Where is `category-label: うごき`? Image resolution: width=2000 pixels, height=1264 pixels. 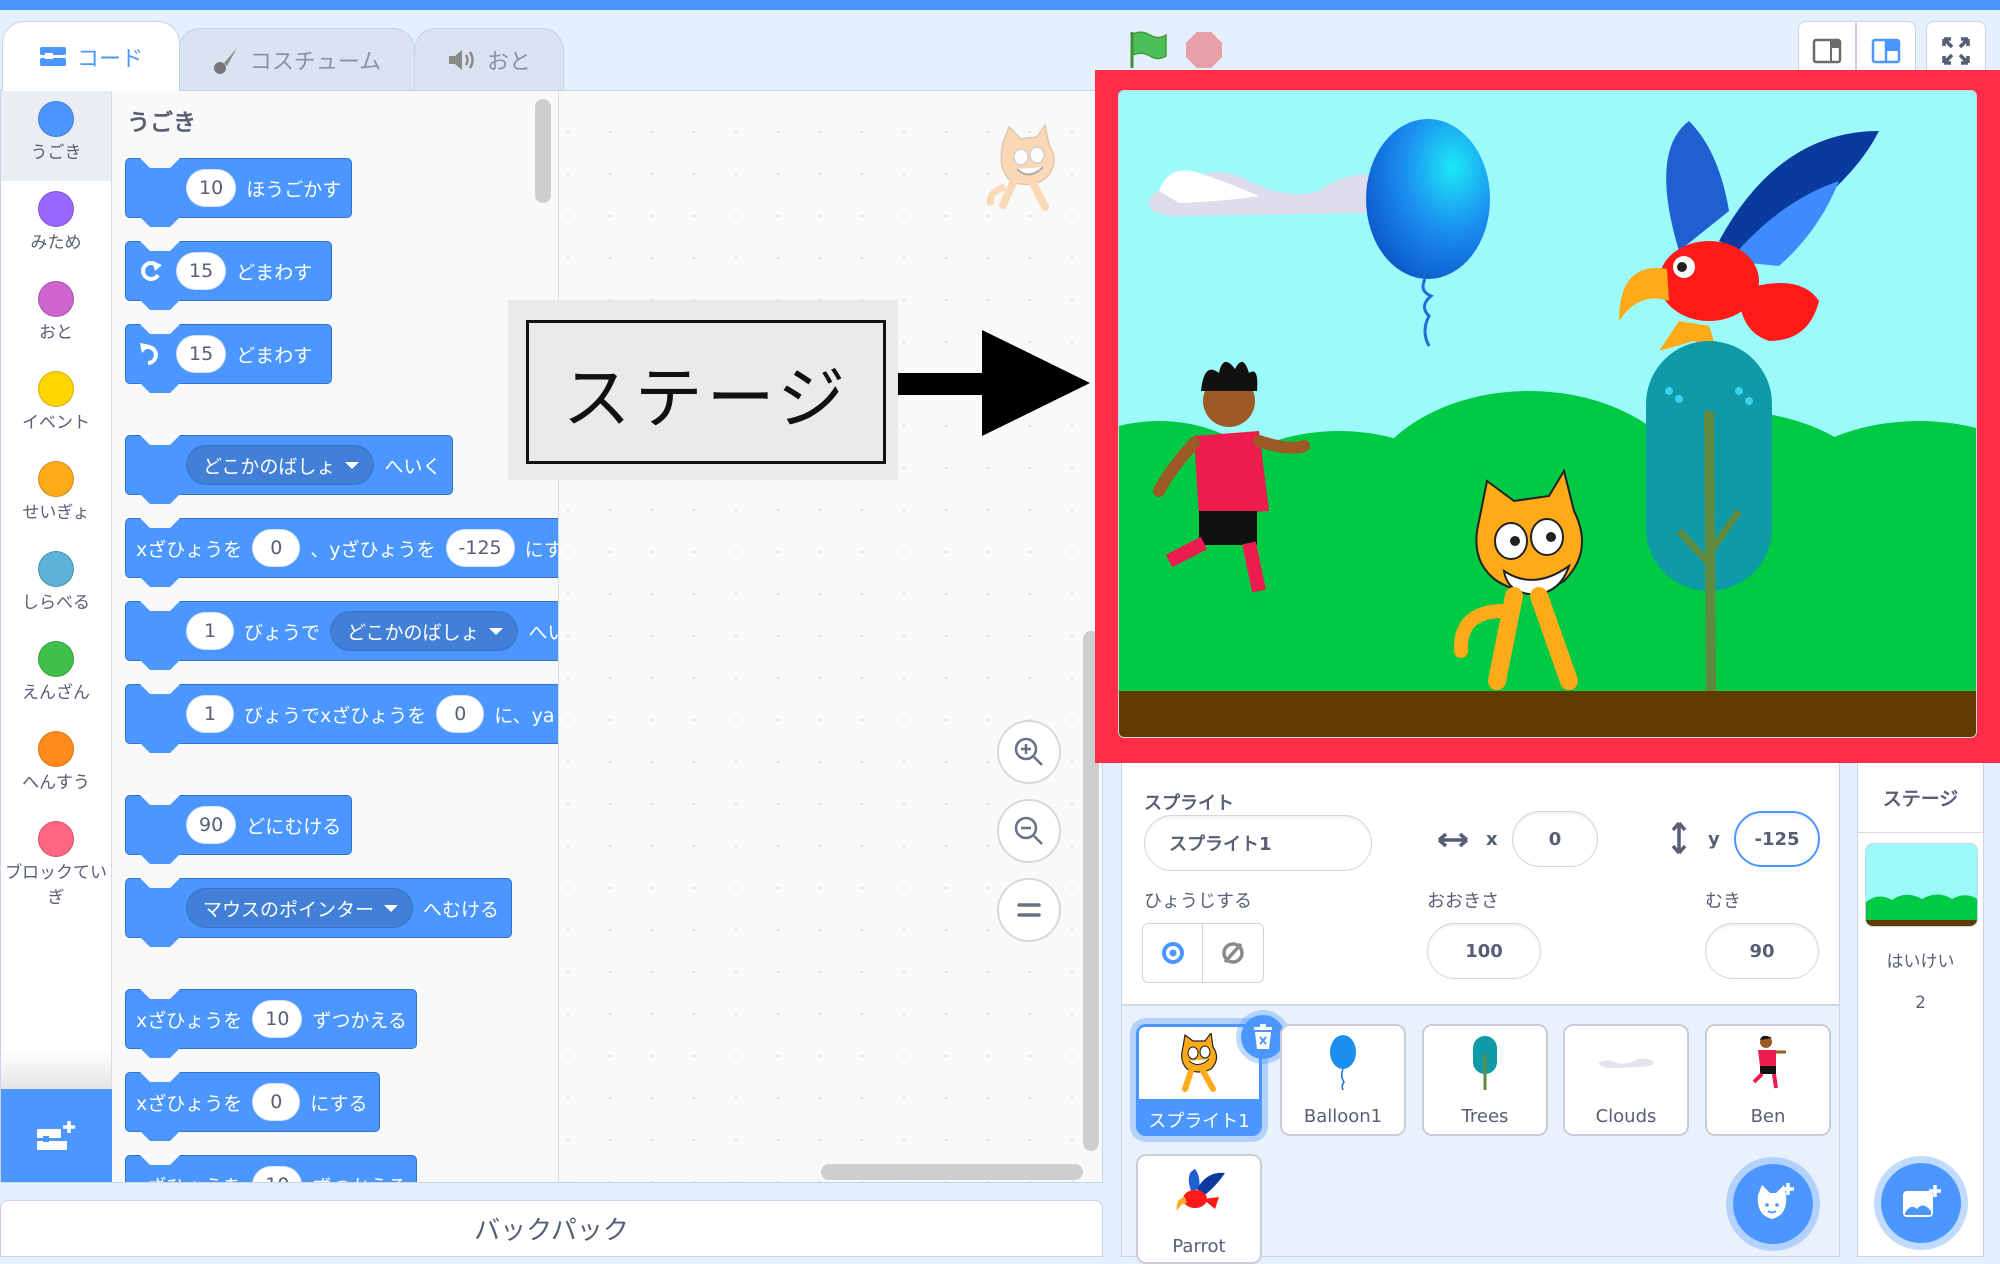
category-label: うごき is located at coordinates (56, 153).